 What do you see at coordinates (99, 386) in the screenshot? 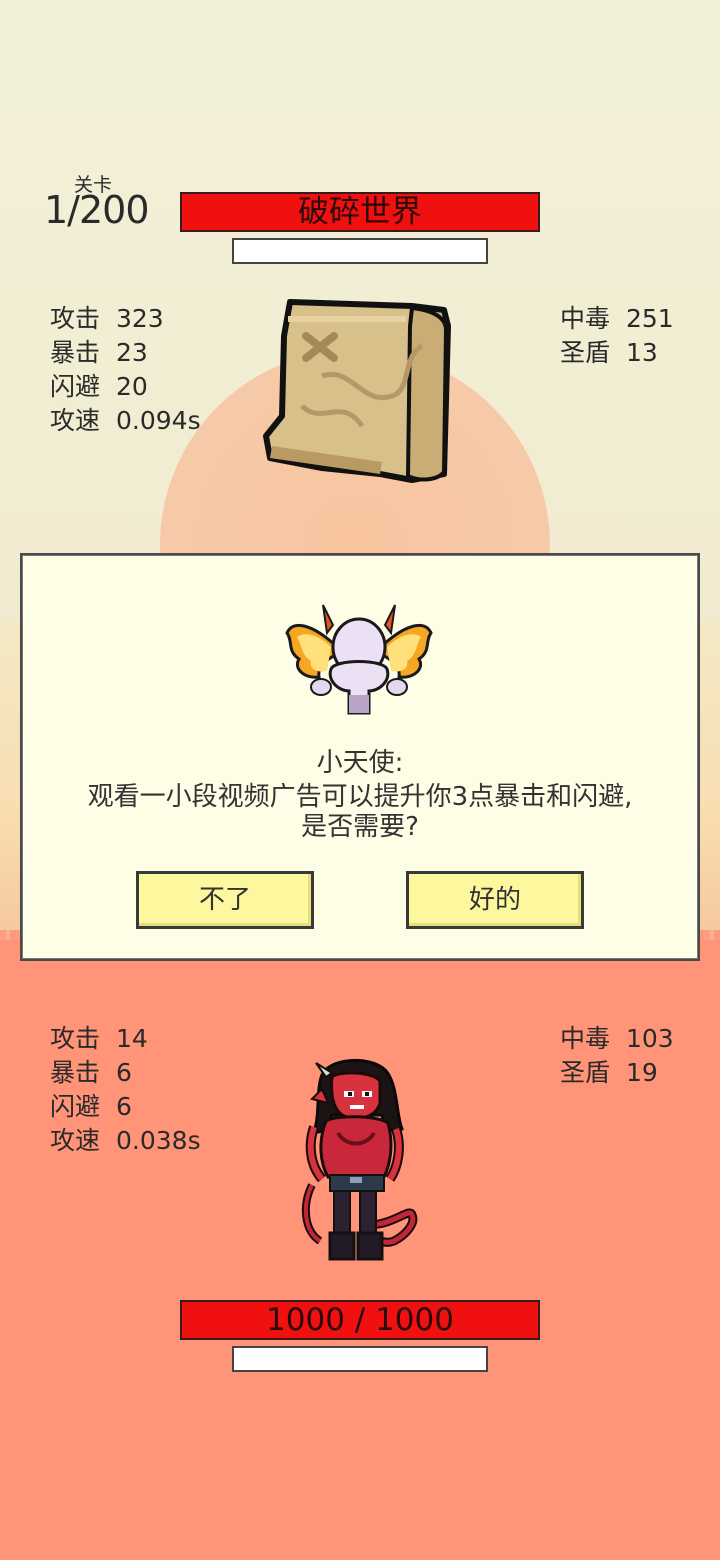
I see `enemy-stat-dodge: 闪避 20` at bounding box center [99, 386].